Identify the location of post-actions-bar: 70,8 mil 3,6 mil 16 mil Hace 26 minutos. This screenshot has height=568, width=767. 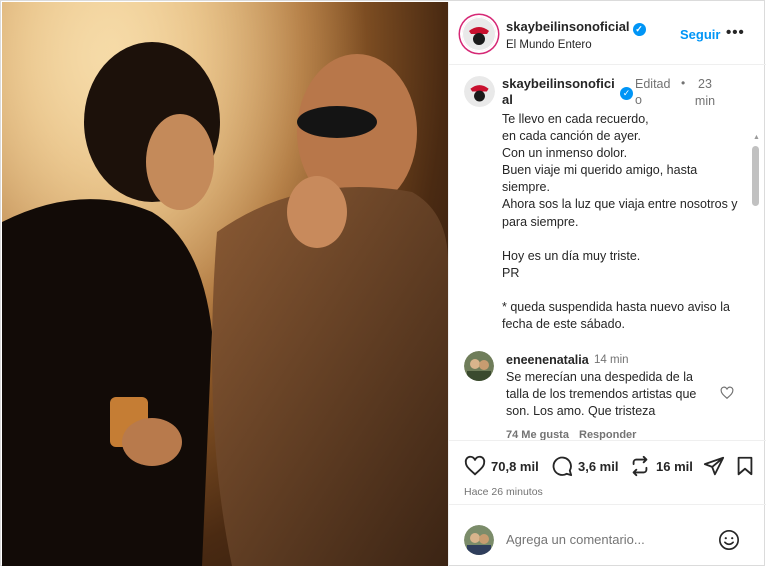
(607, 472).